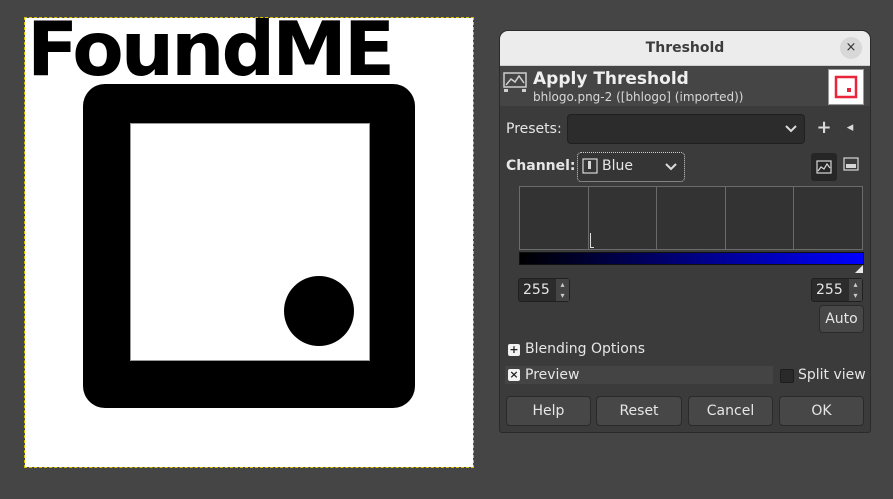 The image size is (893, 499). I want to click on histogram-view, so click(691, 218).